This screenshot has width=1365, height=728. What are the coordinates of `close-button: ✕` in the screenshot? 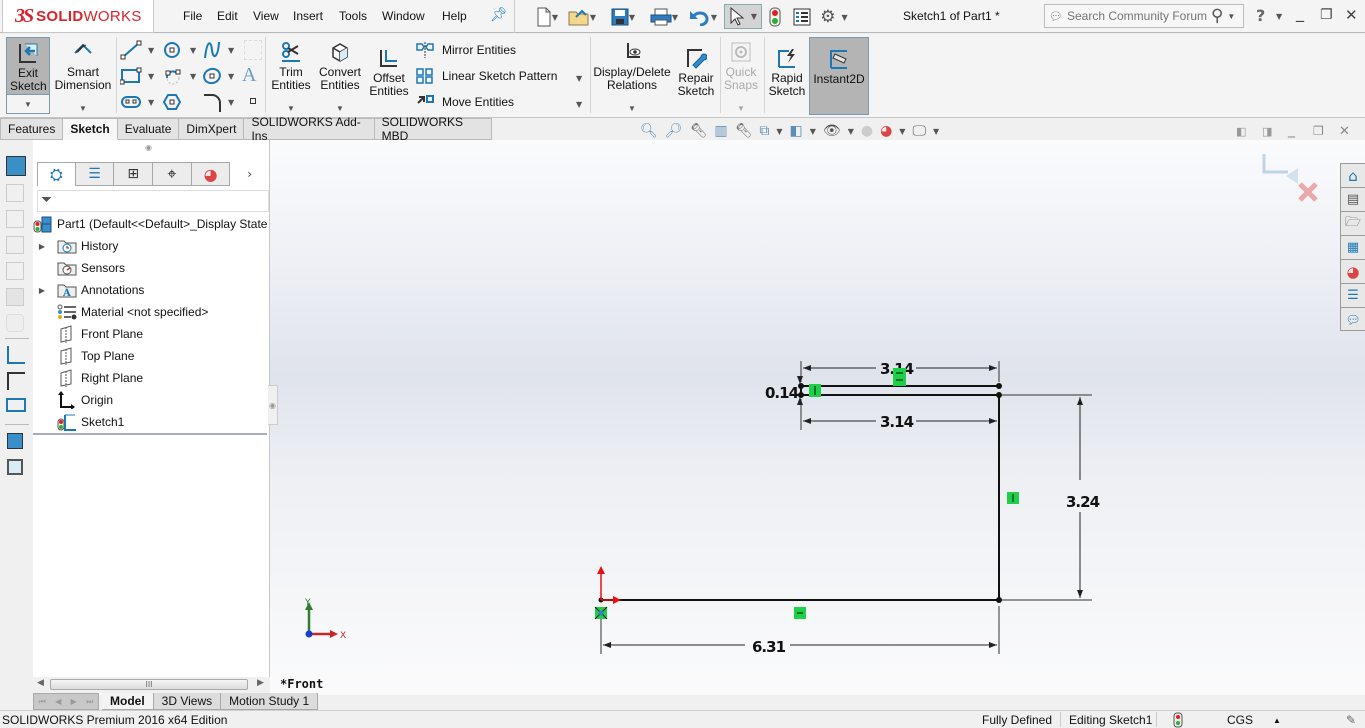 It's located at (1351, 15).